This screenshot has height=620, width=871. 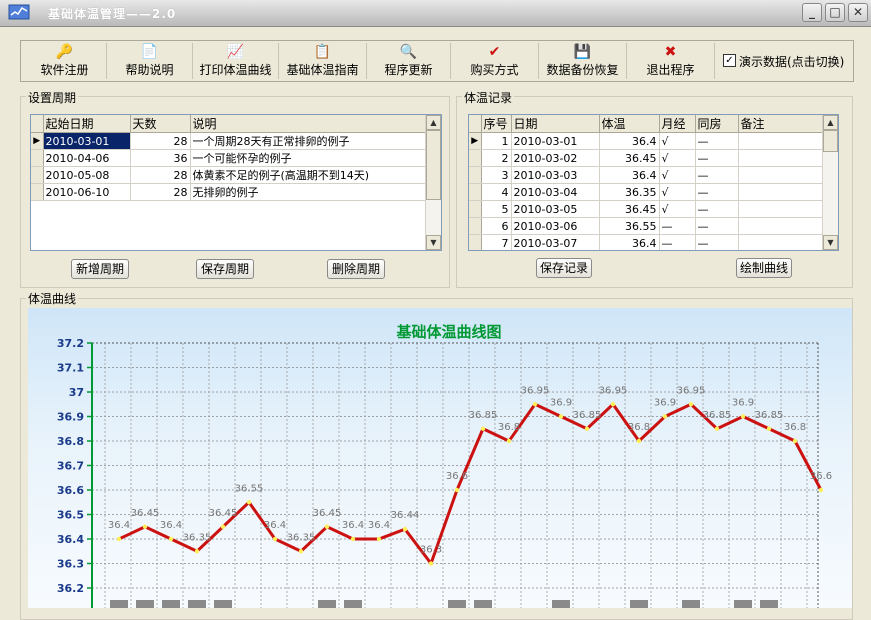 I want to click on y-tick-label: 36.4, so click(x=70, y=539).